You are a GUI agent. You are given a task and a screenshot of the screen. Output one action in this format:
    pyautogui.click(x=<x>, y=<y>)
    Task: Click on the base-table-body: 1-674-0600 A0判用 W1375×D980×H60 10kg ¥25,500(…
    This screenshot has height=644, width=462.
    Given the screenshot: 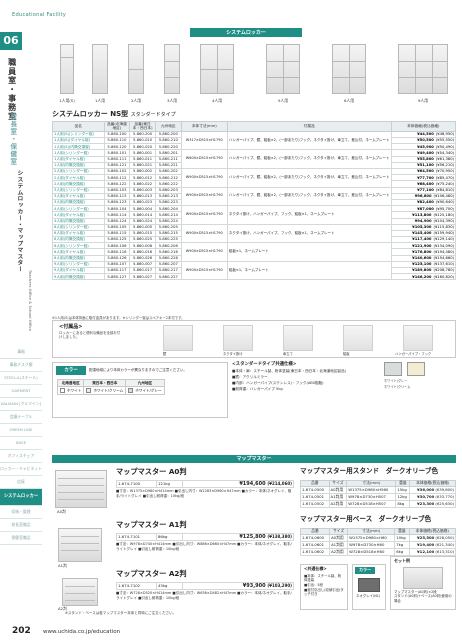 What is the action you would take?
    pyautogui.click(x=378, y=545)
    